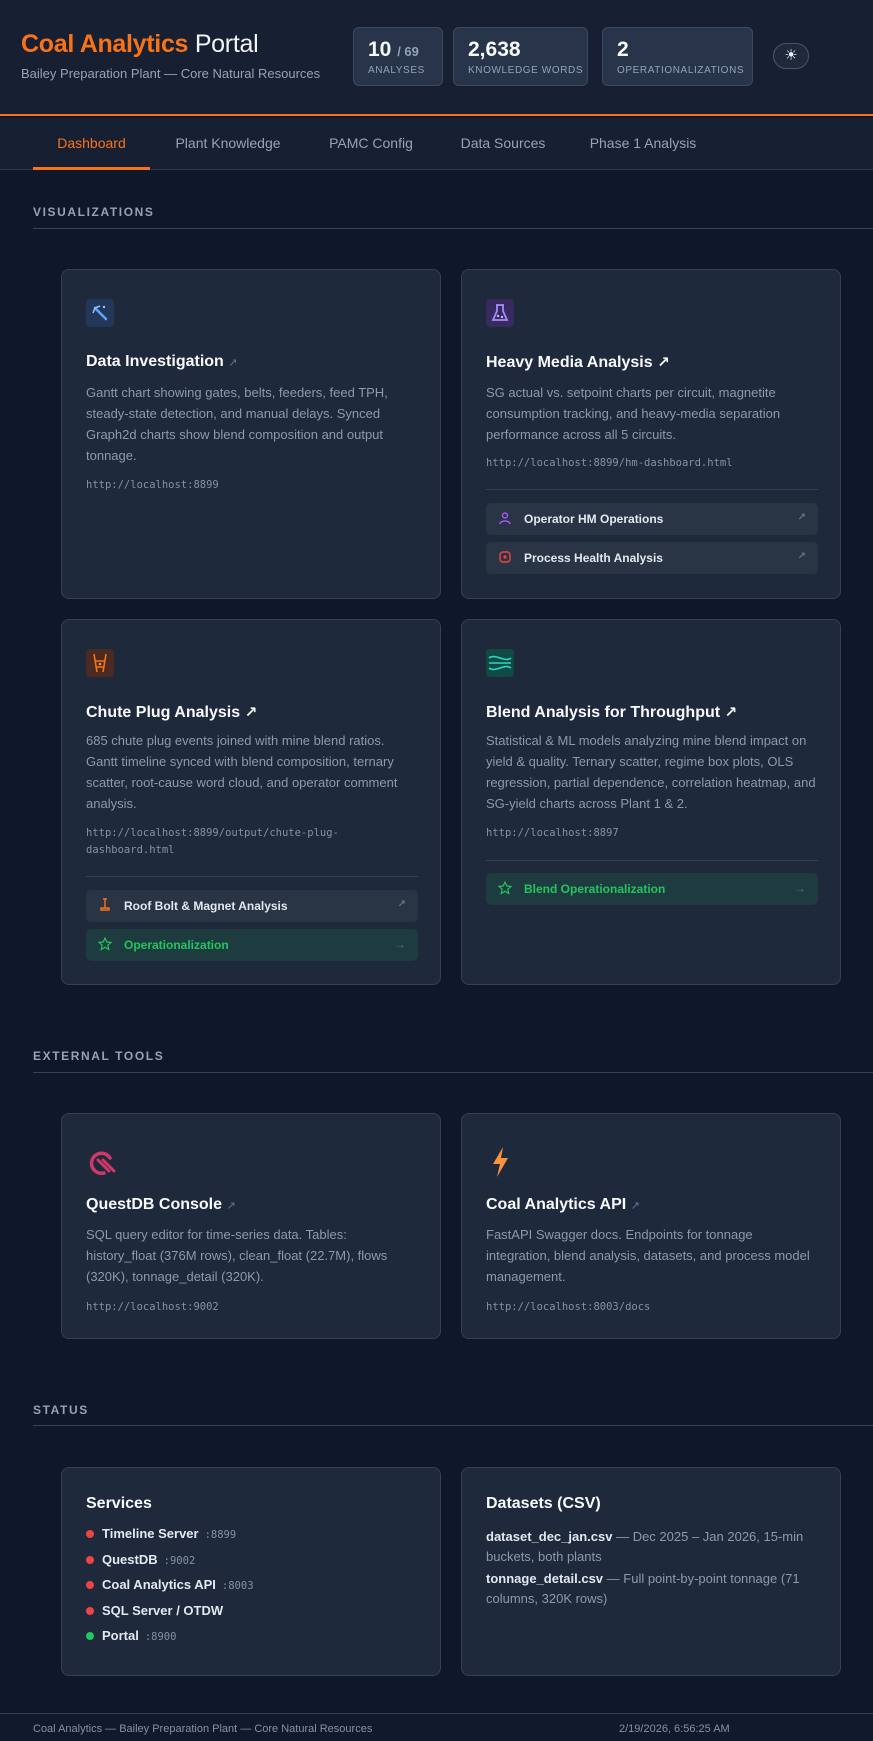 The image size is (873, 1741). Describe the element at coordinates (220, 1535) in the screenshot. I see `service-port: :8899` at that location.